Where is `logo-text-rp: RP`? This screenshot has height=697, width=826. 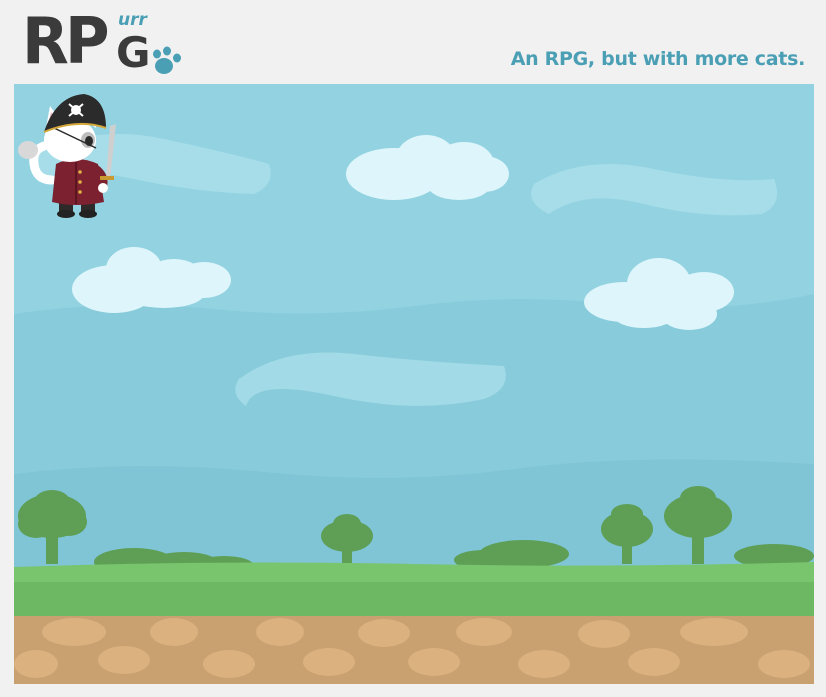 logo-text-rp: RP is located at coordinates (66, 42).